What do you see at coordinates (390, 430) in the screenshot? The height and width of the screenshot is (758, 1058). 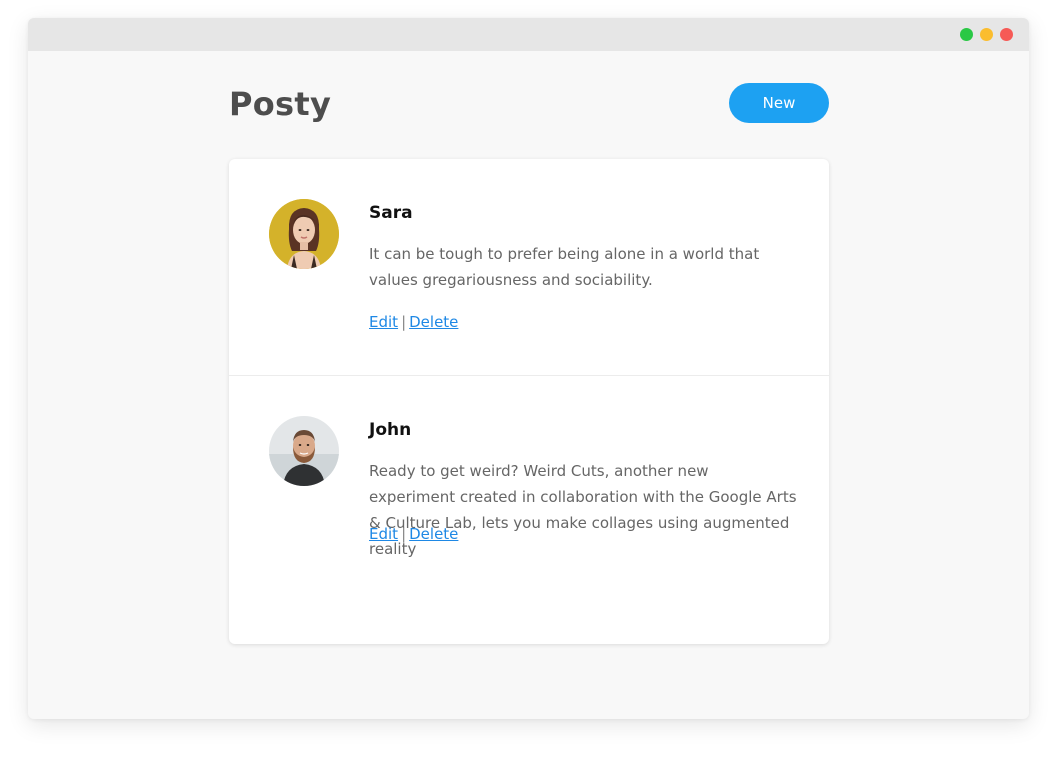 I see `post-author: John` at bounding box center [390, 430].